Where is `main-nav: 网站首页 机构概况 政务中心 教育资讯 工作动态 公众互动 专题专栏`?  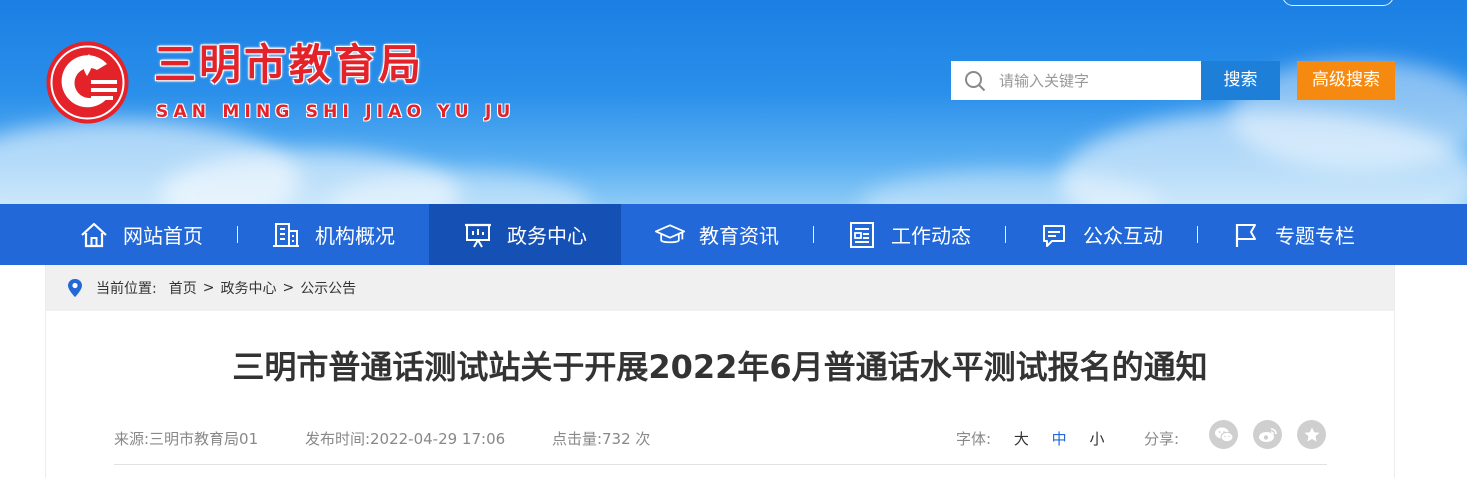
main-nav: 网站首页 机构概况 政务中心 教育资讯 工作动态 公众互动 专题专栏 is located at coordinates (733, 234).